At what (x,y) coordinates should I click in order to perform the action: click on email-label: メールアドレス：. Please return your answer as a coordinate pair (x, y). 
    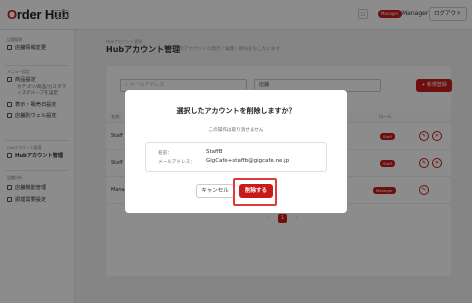
    Looking at the image, I should click on (176, 162).